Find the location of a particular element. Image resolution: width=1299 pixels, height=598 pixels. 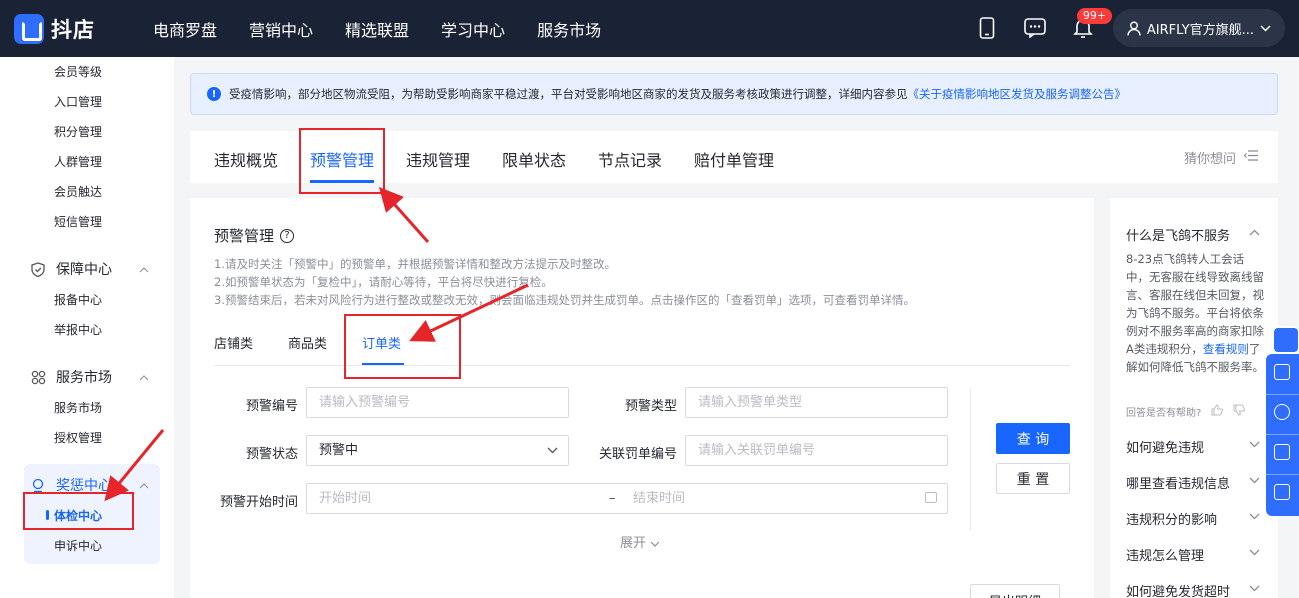

warning-status-select: 预警中 is located at coordinates (437, 450).